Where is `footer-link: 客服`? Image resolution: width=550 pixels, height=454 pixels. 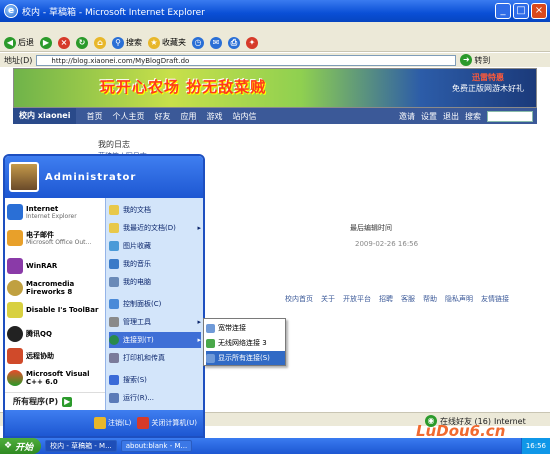
footer-link: 客服 is located at coordinates (408, 299).